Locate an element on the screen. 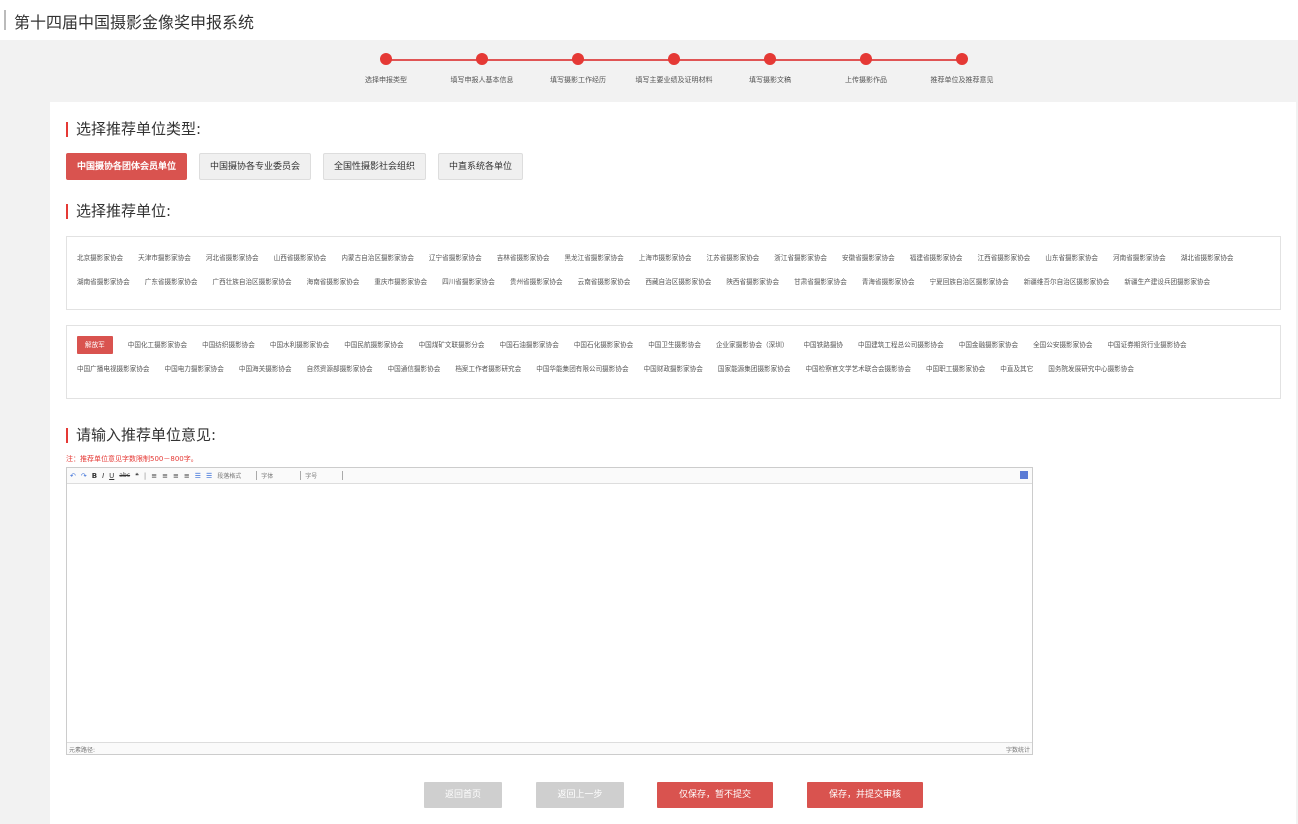 This screenshot has height=824, width=1298. unit-option: 中国金融摄影家协会 is located at coordinates (988, 345).